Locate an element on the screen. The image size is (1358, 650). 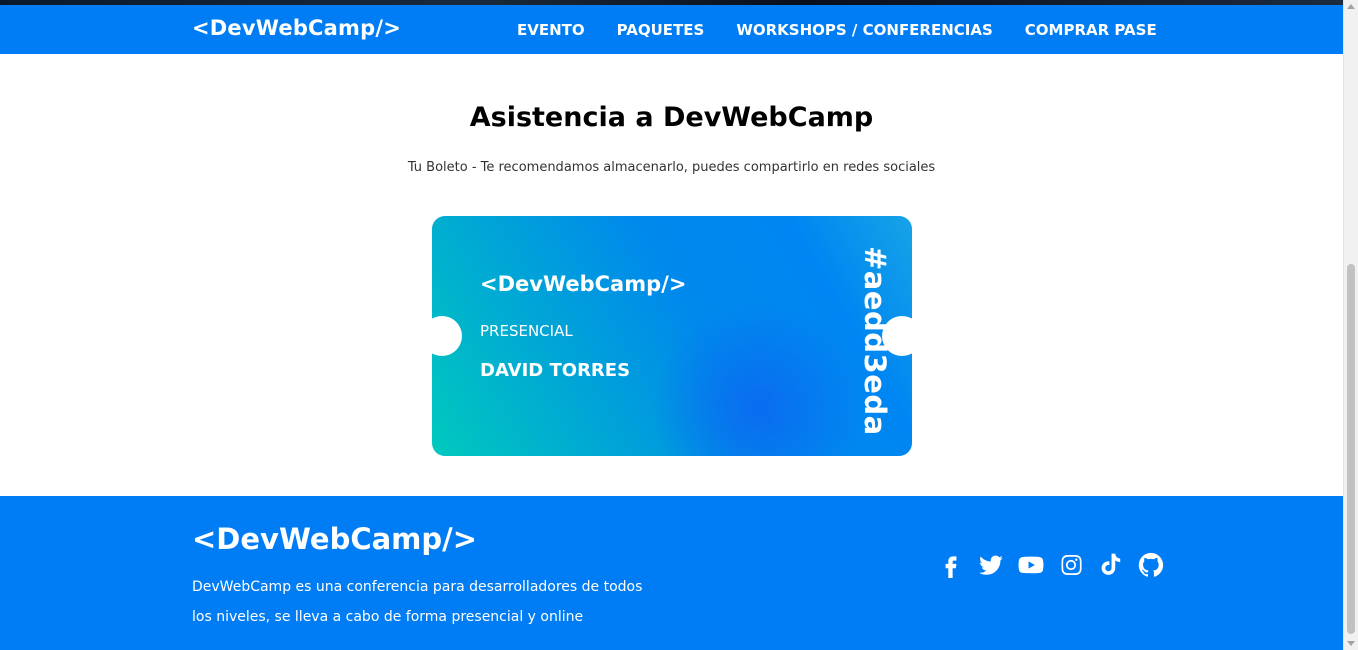
youtube-icon is located at coordinates (1031, 565).